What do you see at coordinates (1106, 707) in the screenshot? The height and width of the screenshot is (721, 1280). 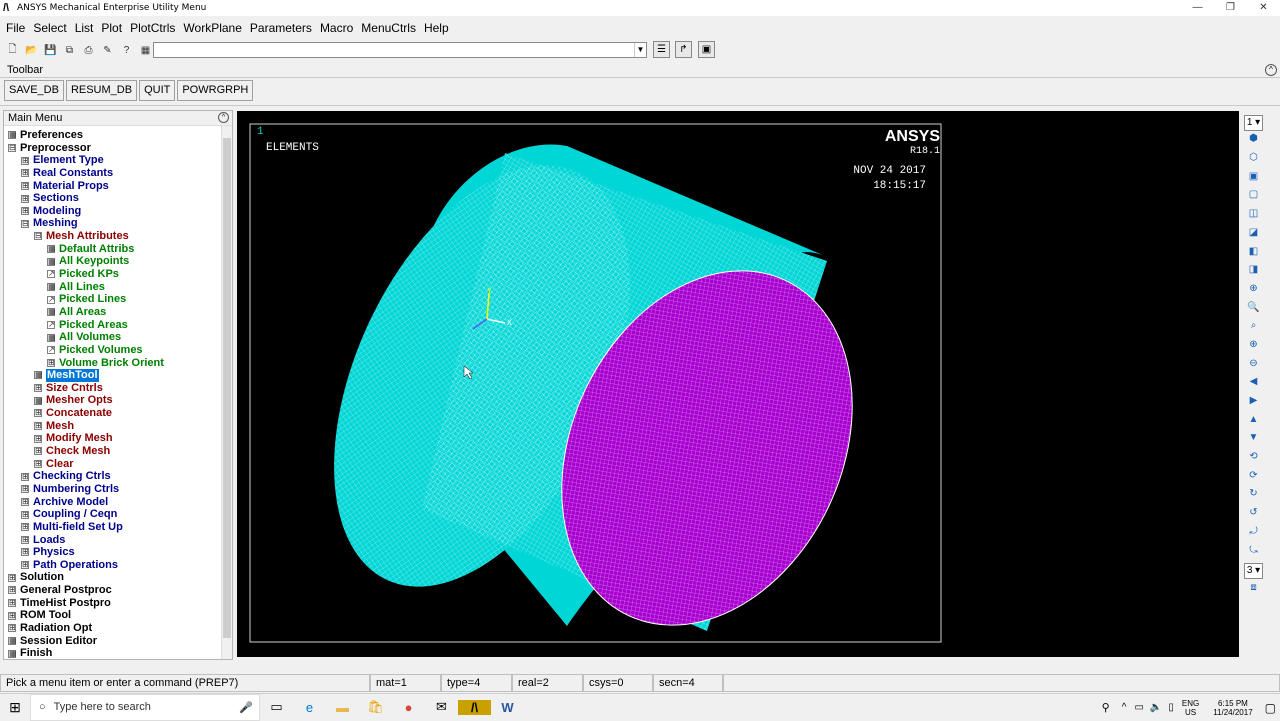 I see `people-icon: ⚲` at bounding box center [1106, 707].